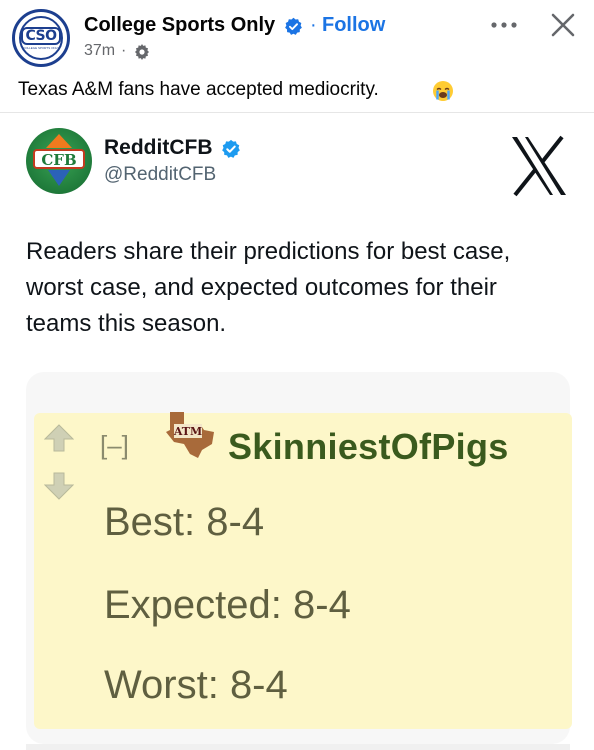 Image resolution: width=594 pixels, height=750 pixels. Describe the element at coordinates (160, 175) in the screenshot. I see `tweet-author-handle: @RedditCFB` at that location.